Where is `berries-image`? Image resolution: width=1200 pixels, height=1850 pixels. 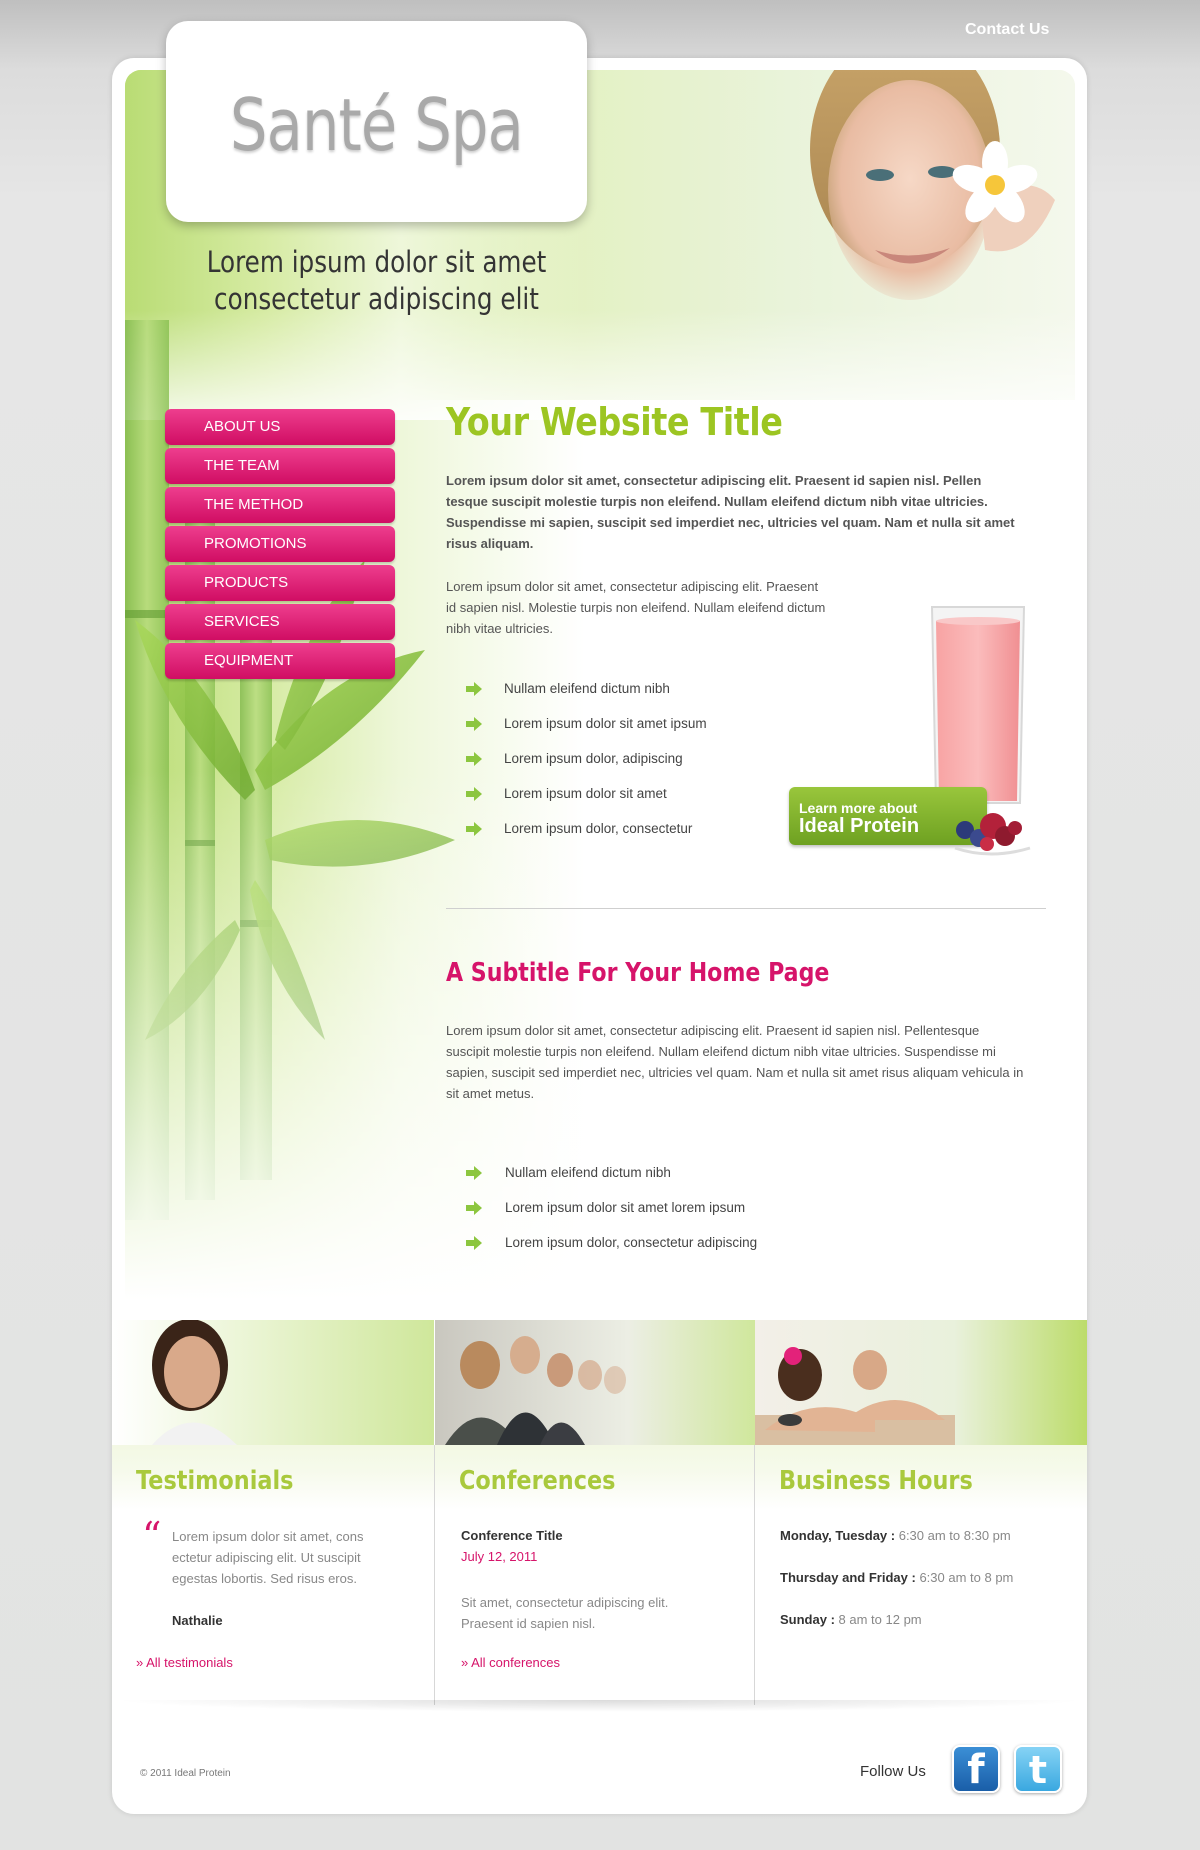
berries-image is located at coordinates (992, 834).